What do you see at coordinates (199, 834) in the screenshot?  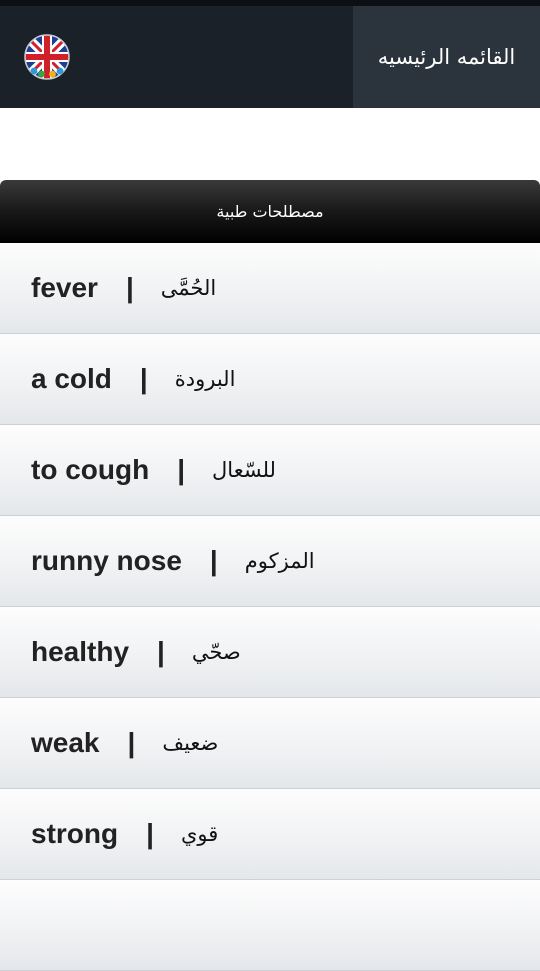 I see `arabic-term: قوي` at bounding box center [199, 834].